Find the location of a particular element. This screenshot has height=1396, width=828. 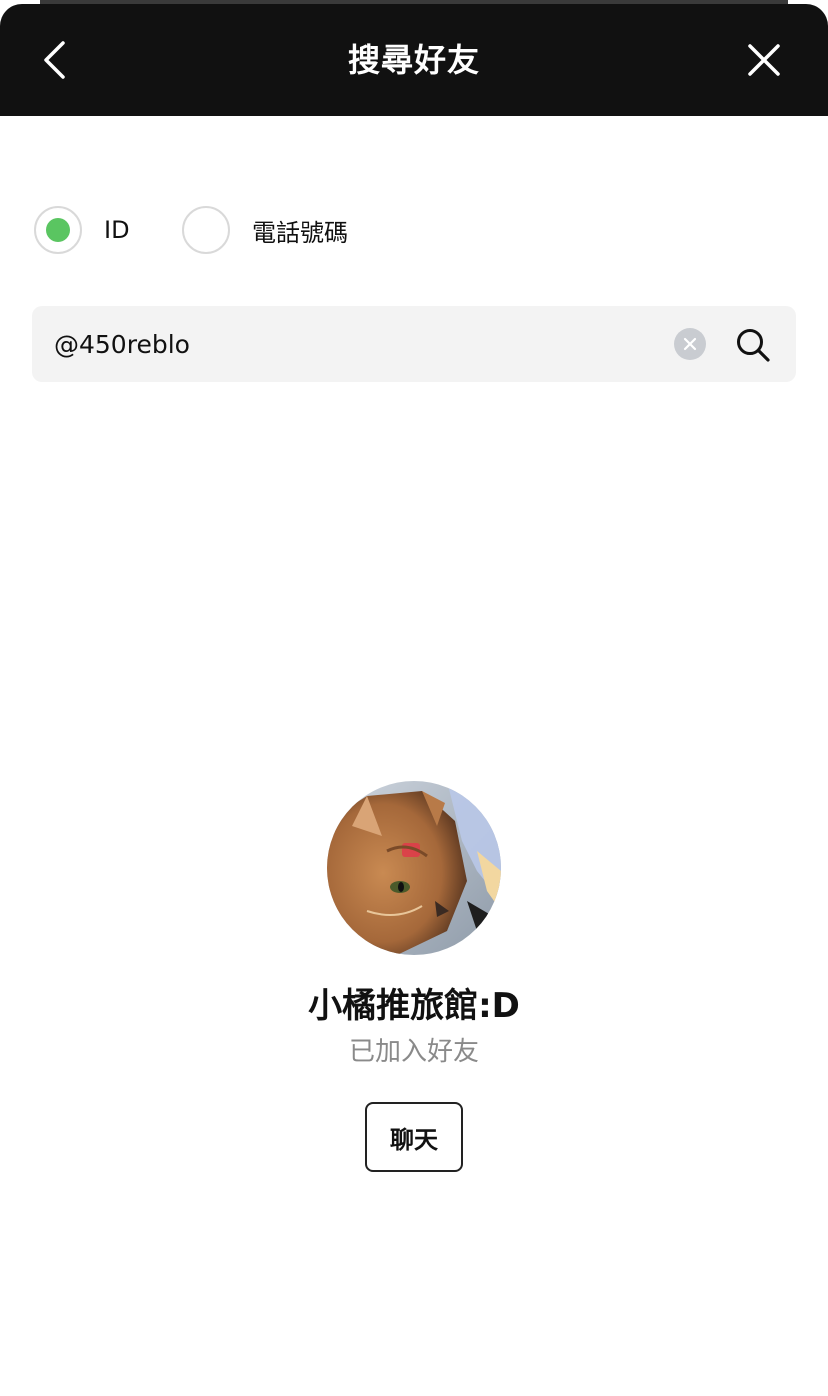

back-button is located at coordinates (54, 60).